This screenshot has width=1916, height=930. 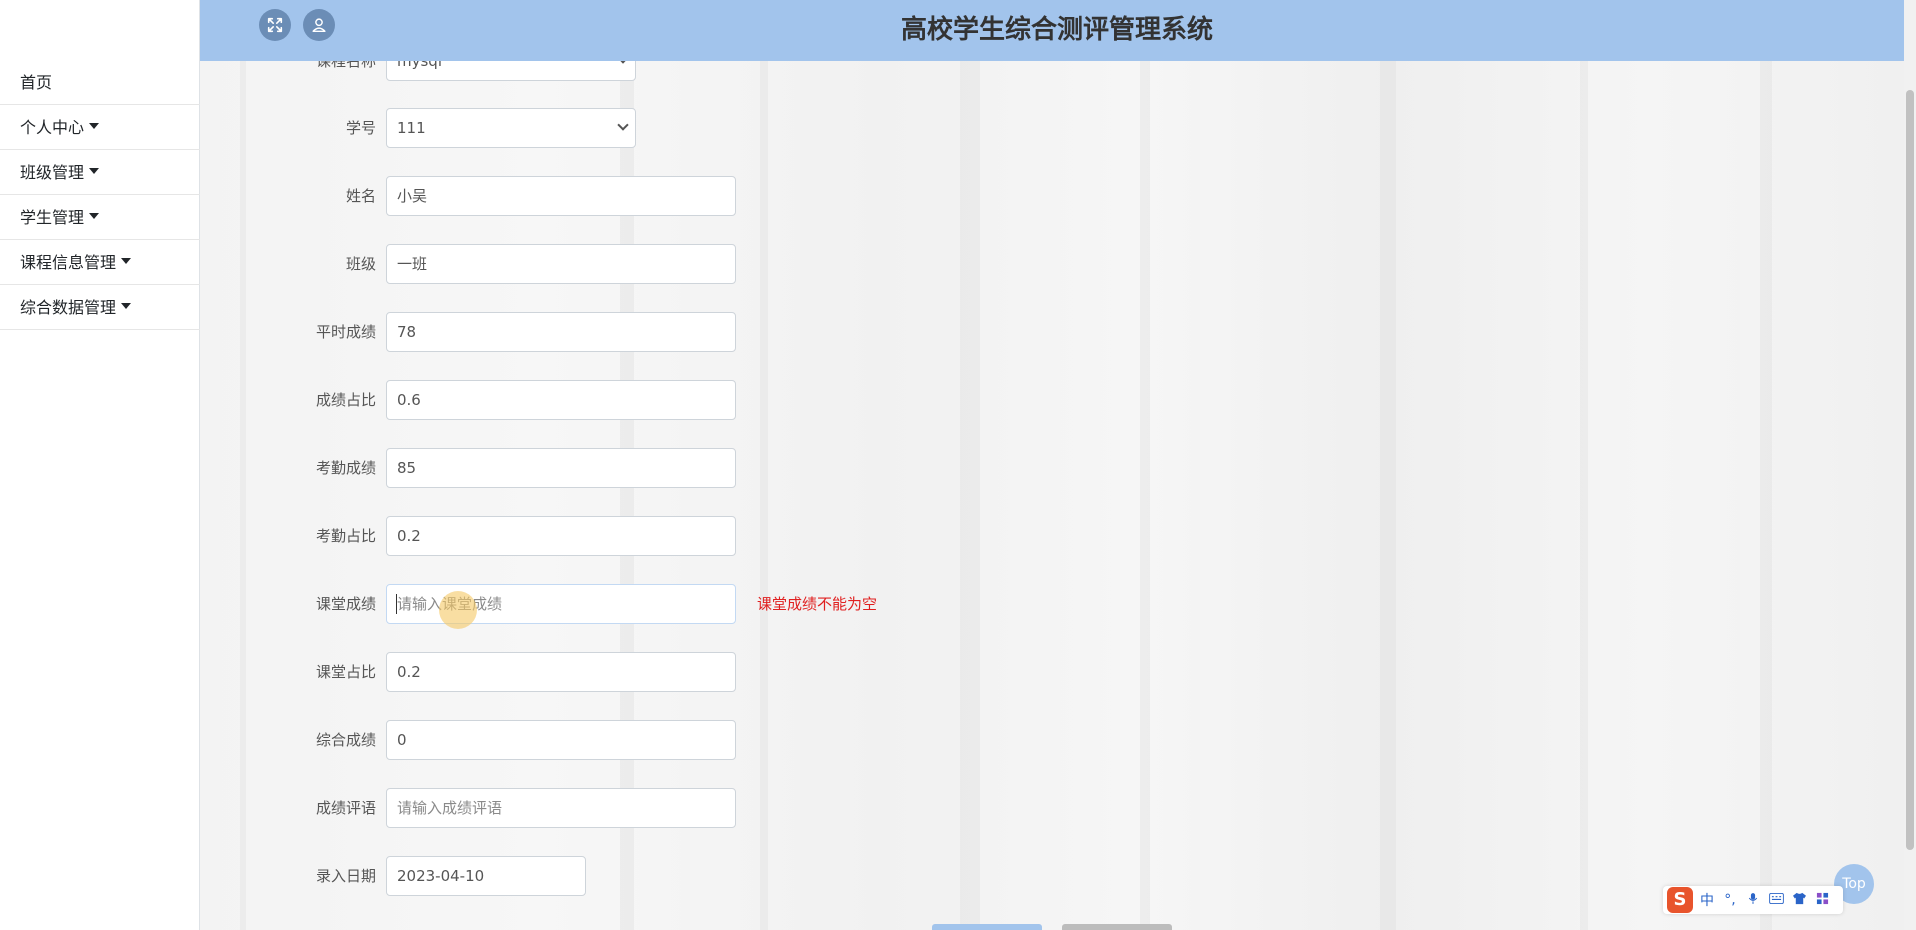 I want to click on attendance-score-label: 考勤成绩, so click(x=345, y=468).